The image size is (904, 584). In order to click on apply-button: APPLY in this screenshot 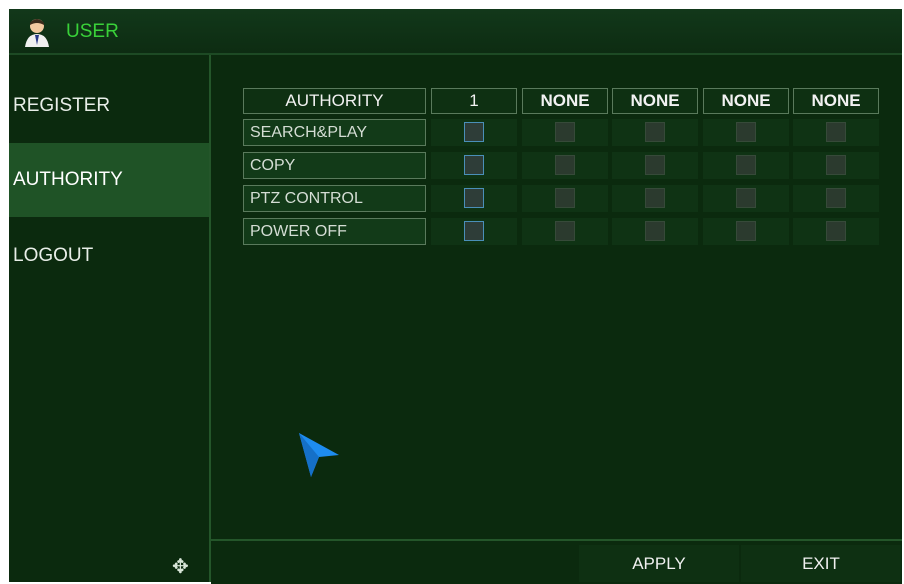, I will do `click(659, 563)`.